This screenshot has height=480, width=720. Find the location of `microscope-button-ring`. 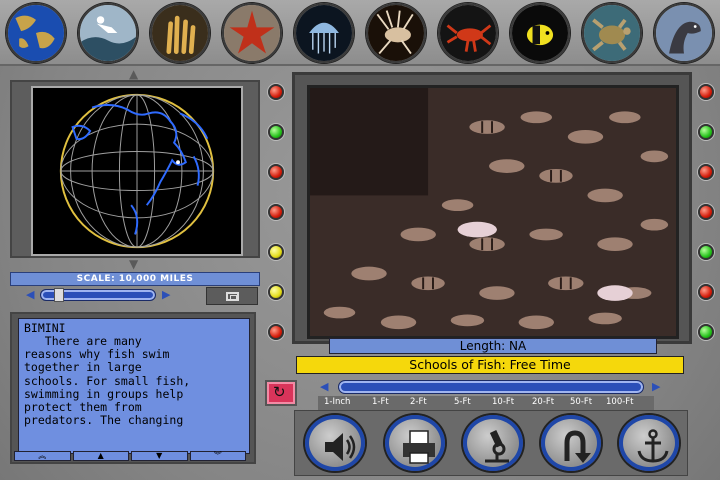

microscope-button-ring is located at coordinates (493, 443).